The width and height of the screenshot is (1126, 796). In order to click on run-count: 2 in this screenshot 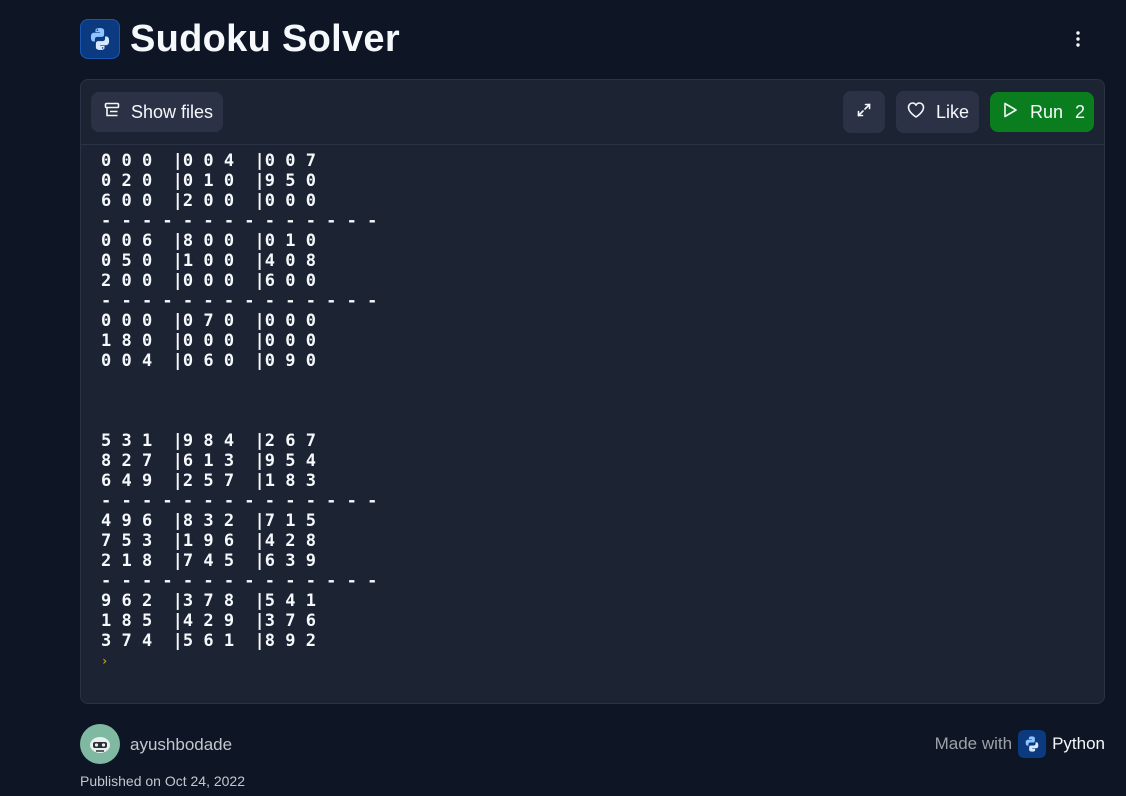, I will do `click(1080, 111)`.